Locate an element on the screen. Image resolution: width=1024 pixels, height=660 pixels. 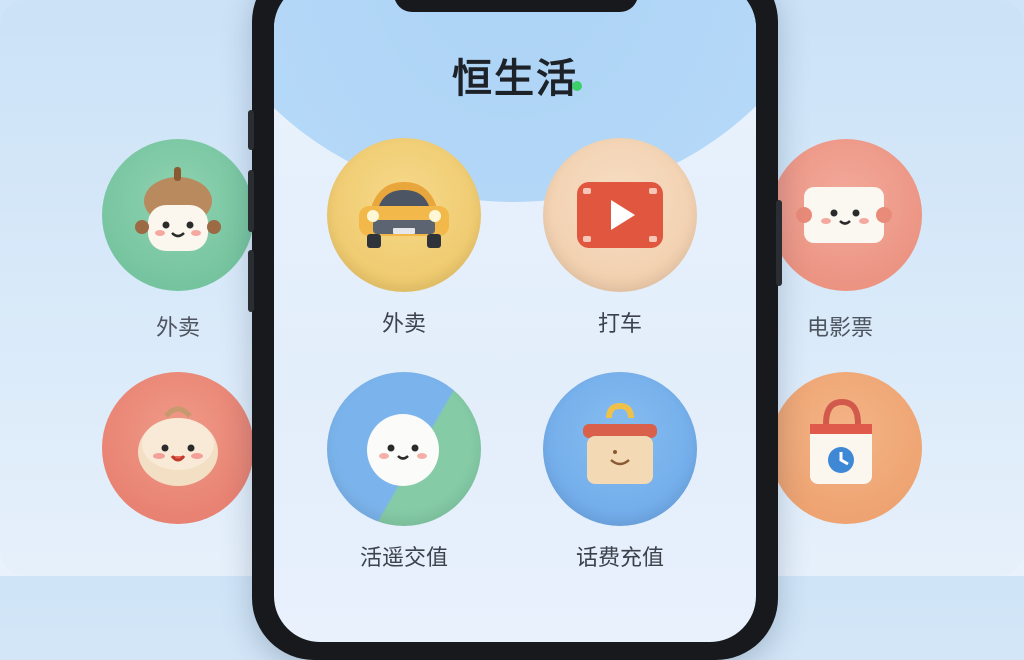
side-icon-takeout-left is located at coordinates (178, 215).